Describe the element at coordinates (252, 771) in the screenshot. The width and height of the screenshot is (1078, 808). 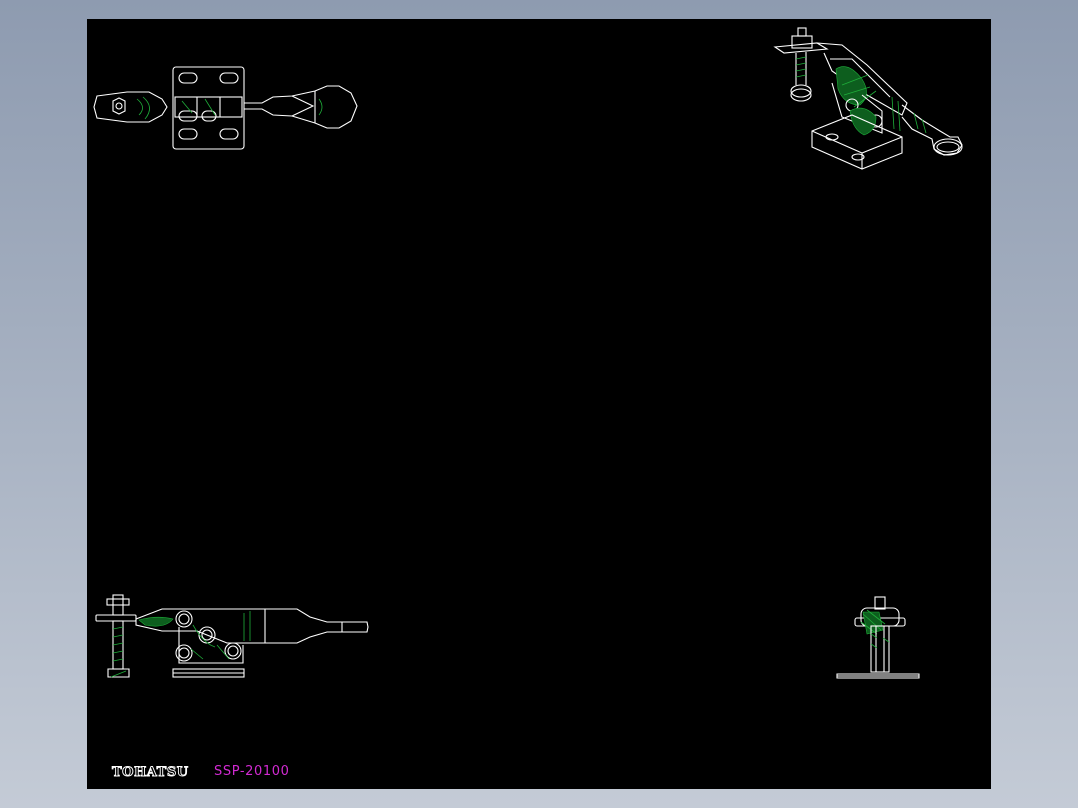
I see `part-number-label: SSP-20100` at that location.